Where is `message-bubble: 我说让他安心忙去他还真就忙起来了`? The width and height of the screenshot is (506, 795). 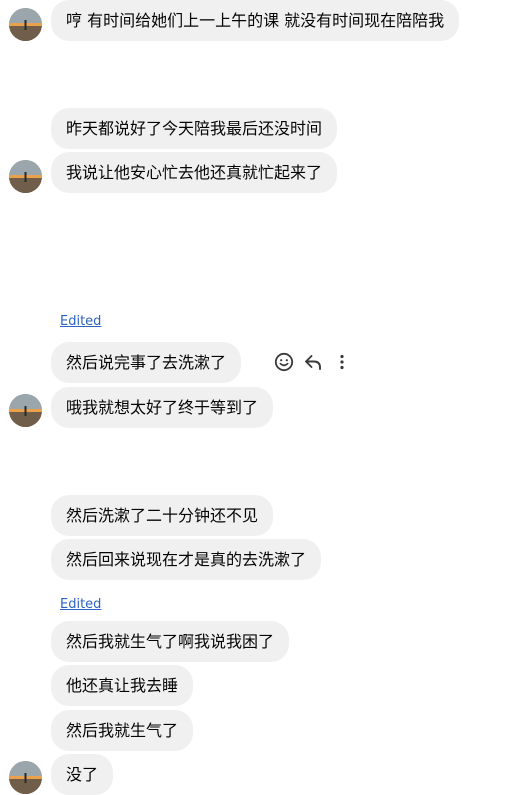
message-bubble: 我说让他安心忙去他还真就忙起来了 is located at coordinates (194, 172).